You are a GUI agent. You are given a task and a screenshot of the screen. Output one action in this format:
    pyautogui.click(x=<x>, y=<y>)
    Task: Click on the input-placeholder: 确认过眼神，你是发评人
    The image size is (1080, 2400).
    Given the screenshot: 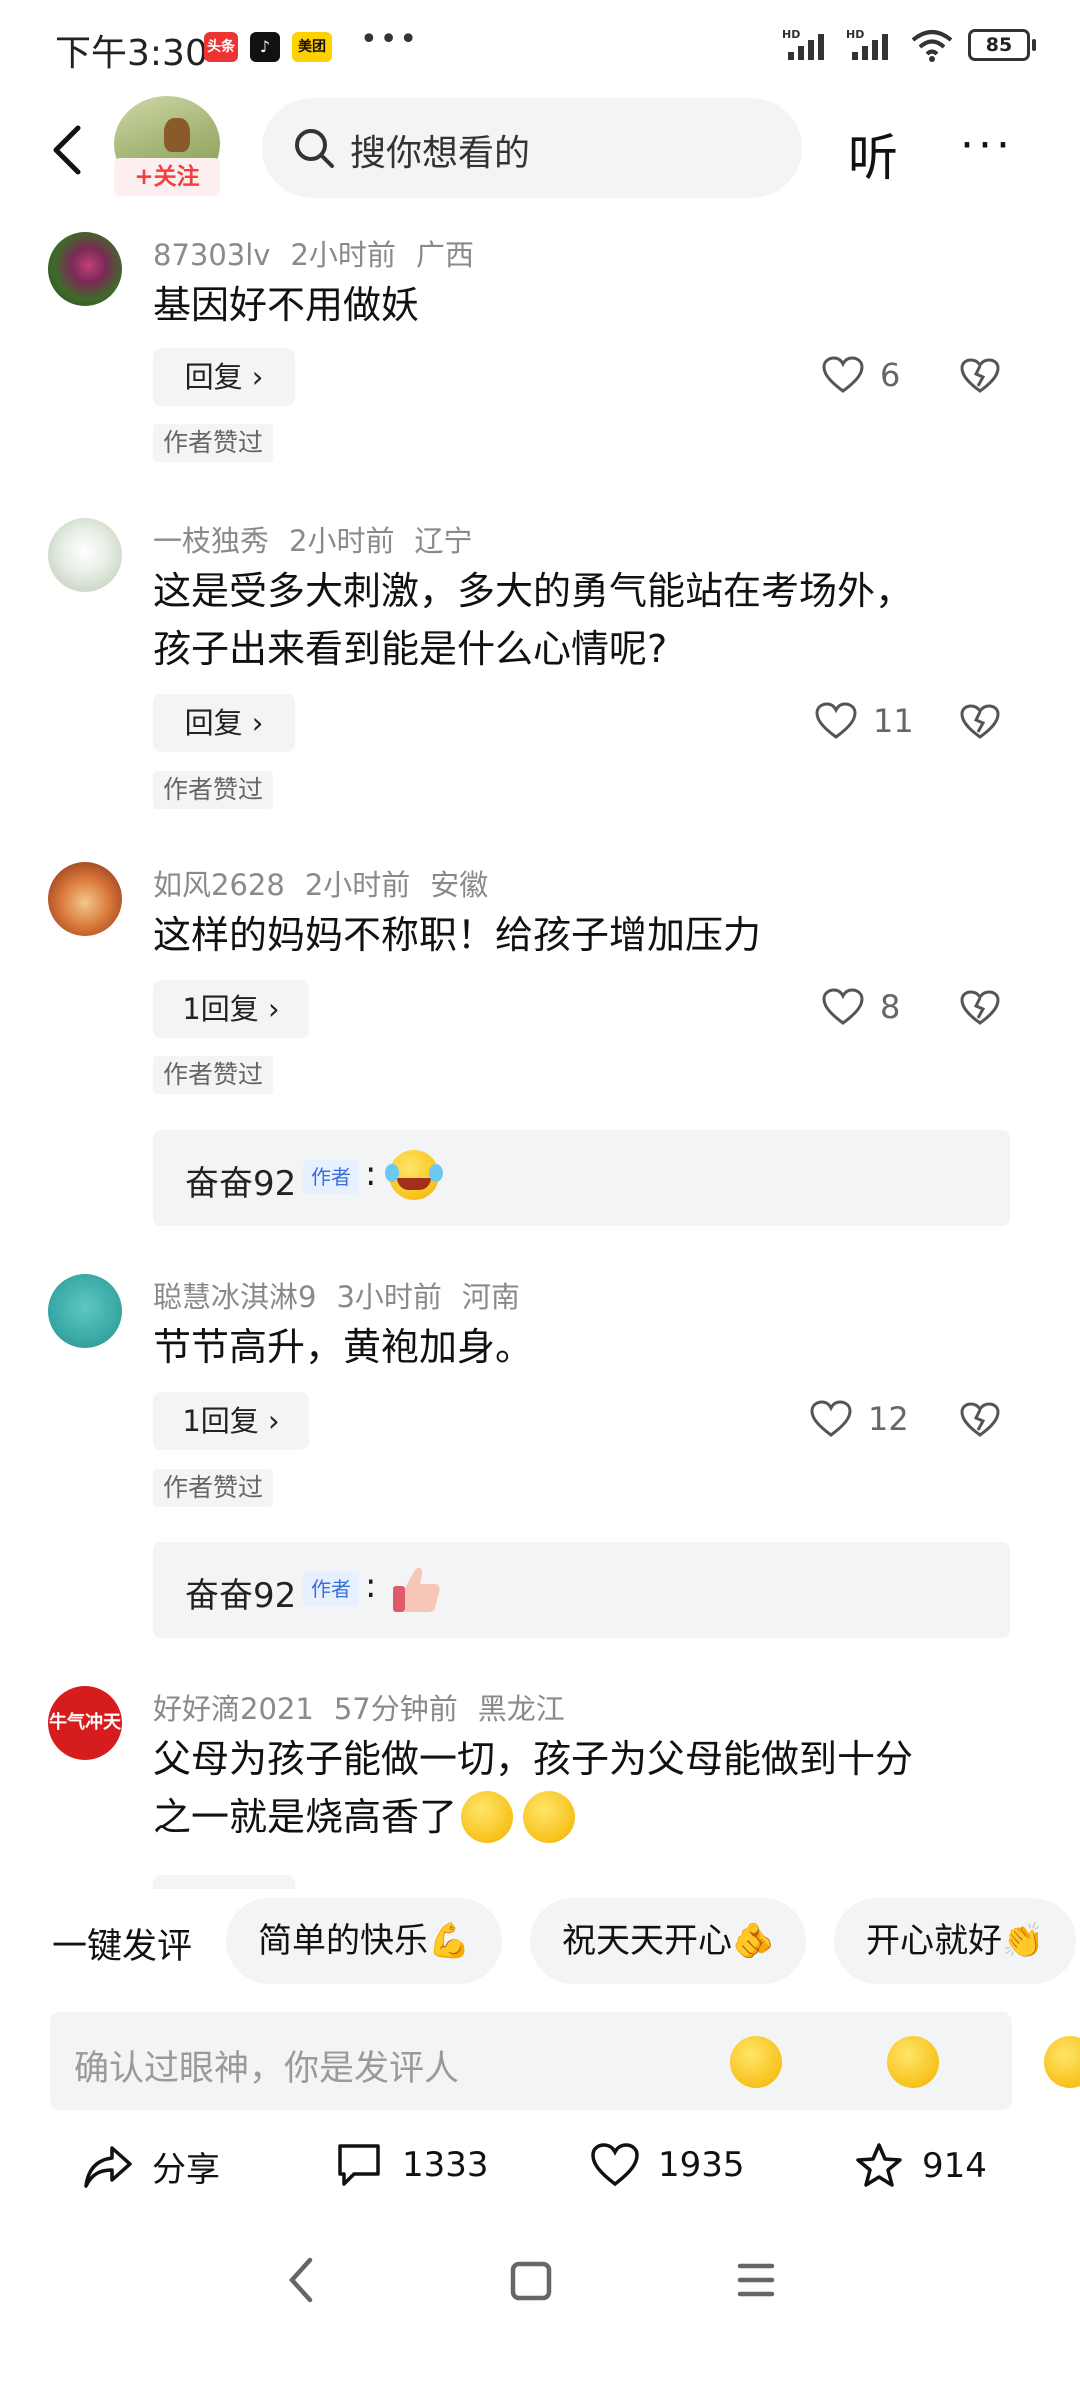 What is the action you would take?
    pyautogui.click(x=267, y=2069)
    